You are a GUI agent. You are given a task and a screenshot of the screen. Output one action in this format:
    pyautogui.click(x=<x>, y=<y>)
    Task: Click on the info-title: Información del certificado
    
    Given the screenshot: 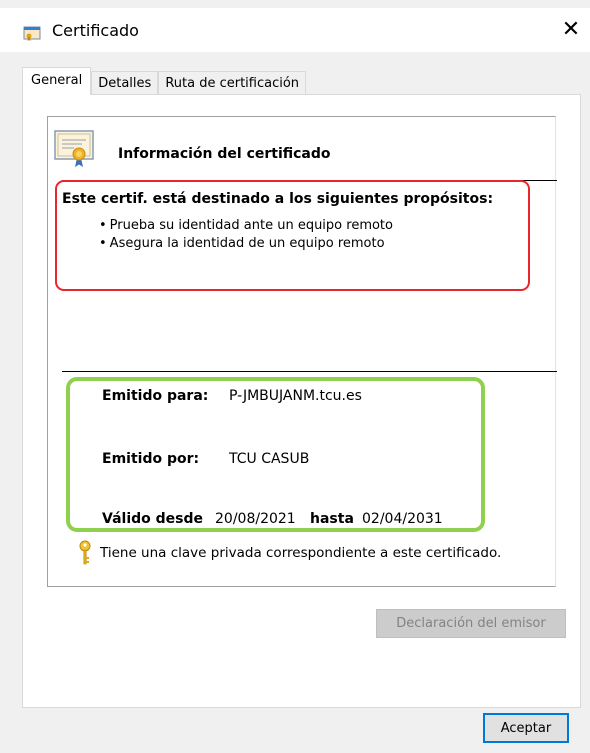 What is the action you would take?
    pyautogui.click(x=224, y=154)
    